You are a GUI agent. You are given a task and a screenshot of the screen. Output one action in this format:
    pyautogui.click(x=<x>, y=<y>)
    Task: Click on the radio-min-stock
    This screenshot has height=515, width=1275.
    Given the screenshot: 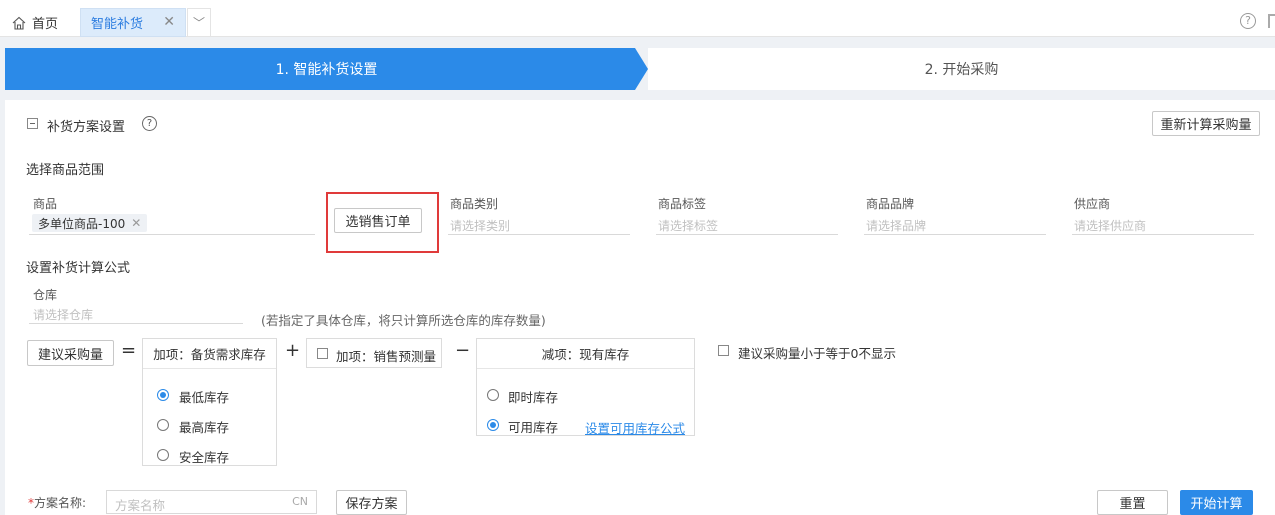 What is the action you would take?
    pyautogui.click(x=163, y=395)
    